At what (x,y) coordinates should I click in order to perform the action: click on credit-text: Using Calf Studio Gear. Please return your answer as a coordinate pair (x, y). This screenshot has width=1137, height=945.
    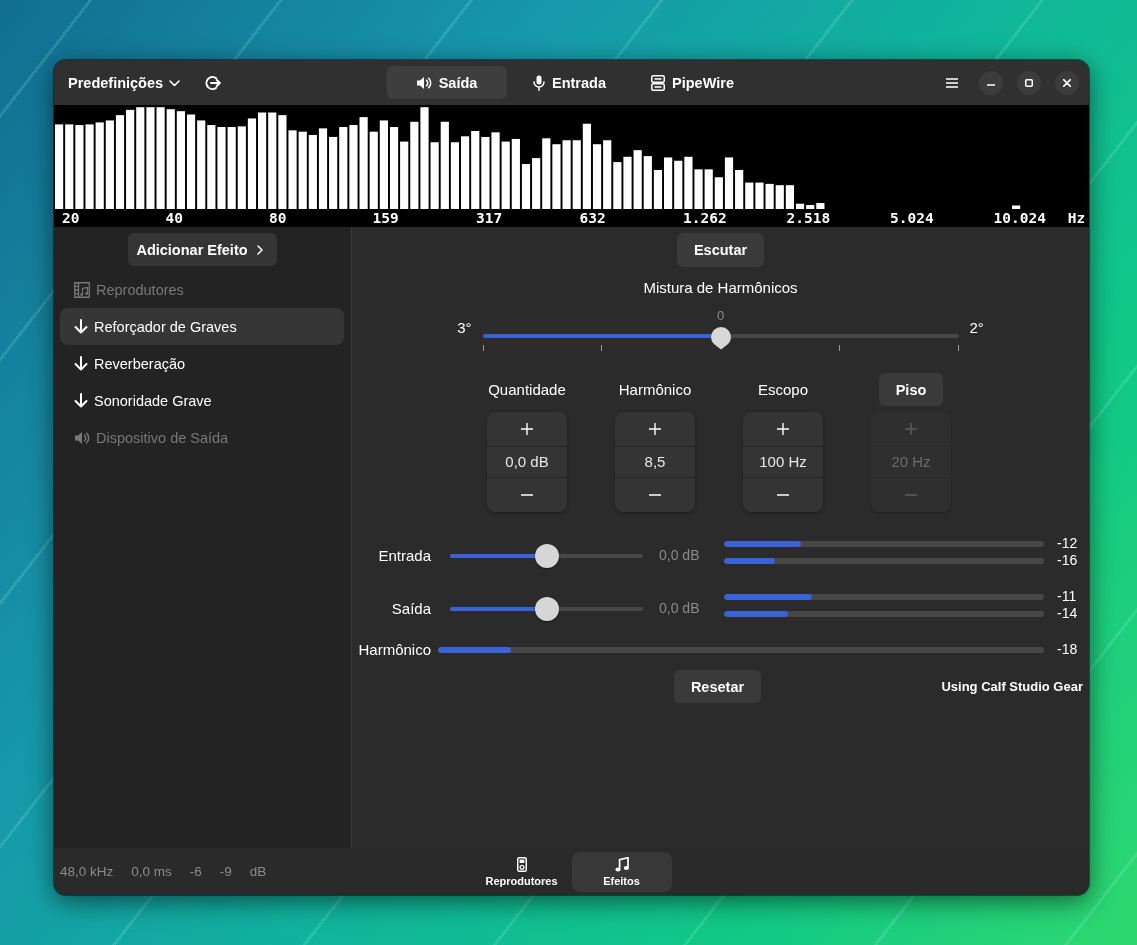
    Looking at the image, I should click on (1012, 686).